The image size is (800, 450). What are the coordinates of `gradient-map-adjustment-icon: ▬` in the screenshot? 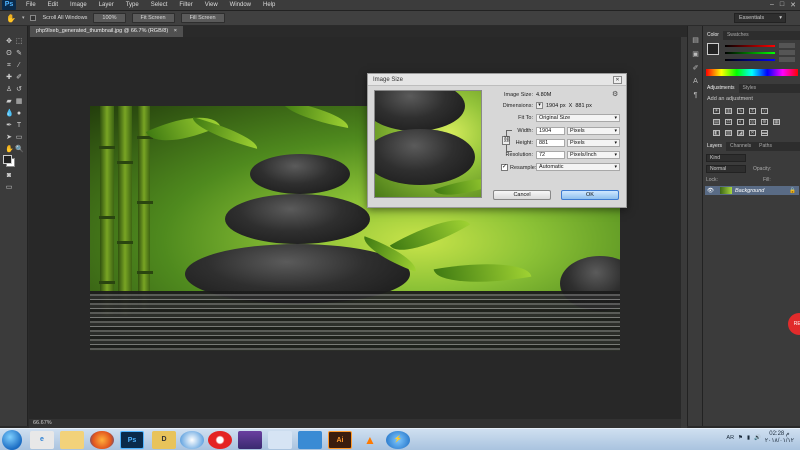 It's located at (764, 133).